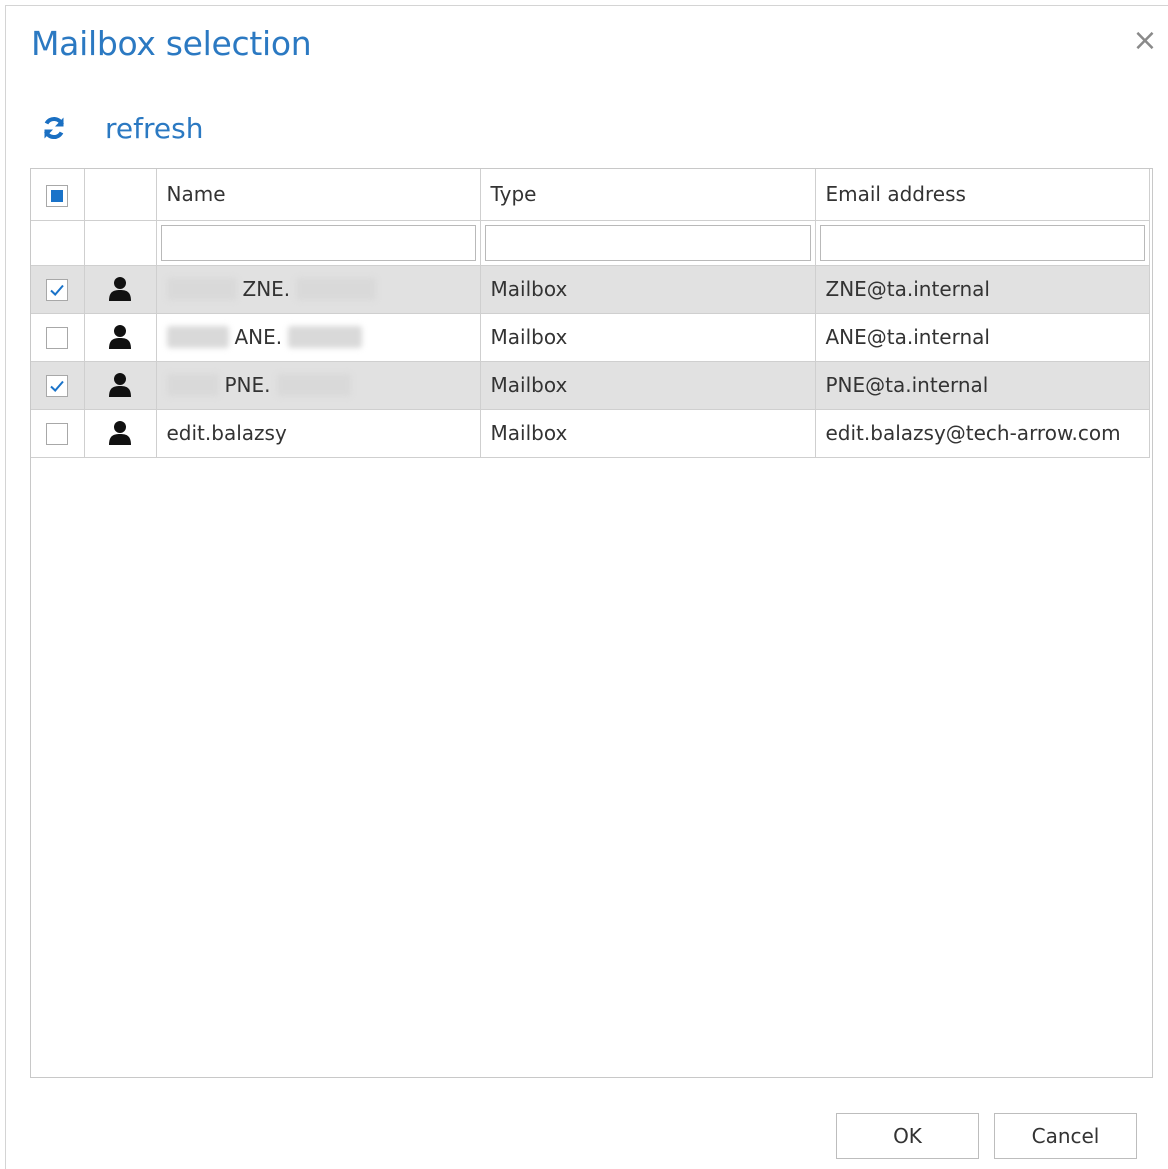  I want to click on grid-filter-row, so click(590, 242).